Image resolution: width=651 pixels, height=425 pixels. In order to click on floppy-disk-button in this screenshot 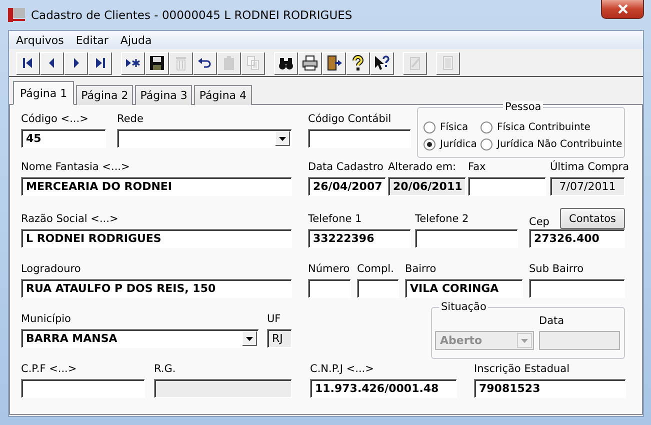, I will do `click(157, 63)`.